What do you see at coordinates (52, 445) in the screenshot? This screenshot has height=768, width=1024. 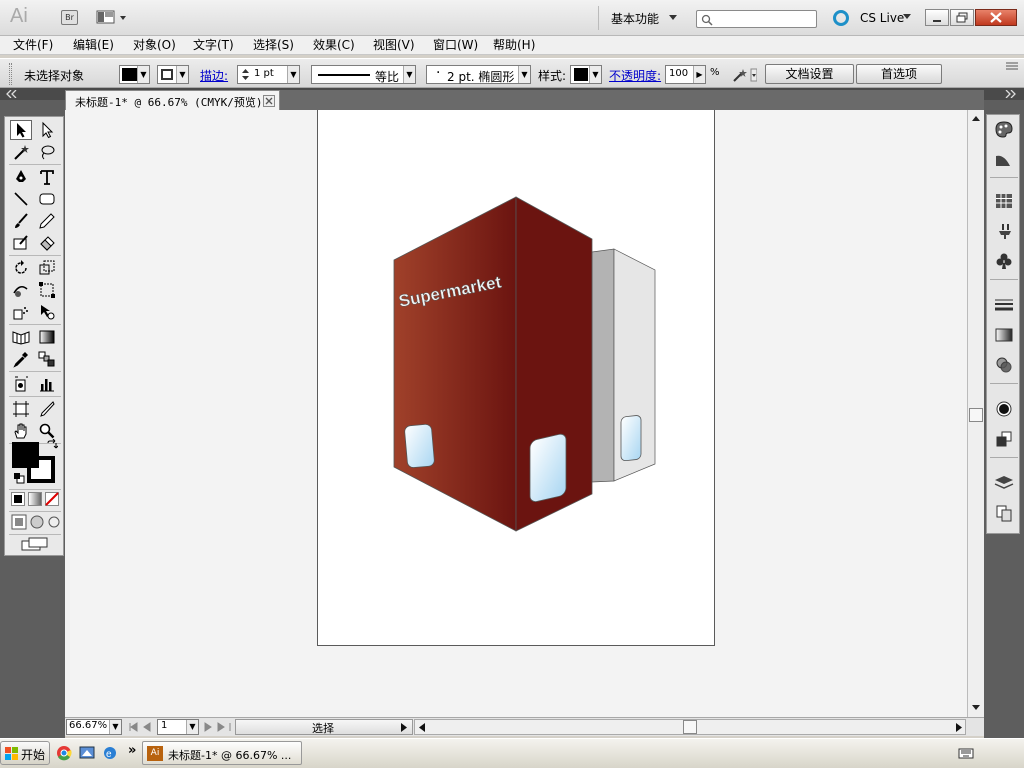 I see `swap-colors-icon` at bounding box center [52, 445].